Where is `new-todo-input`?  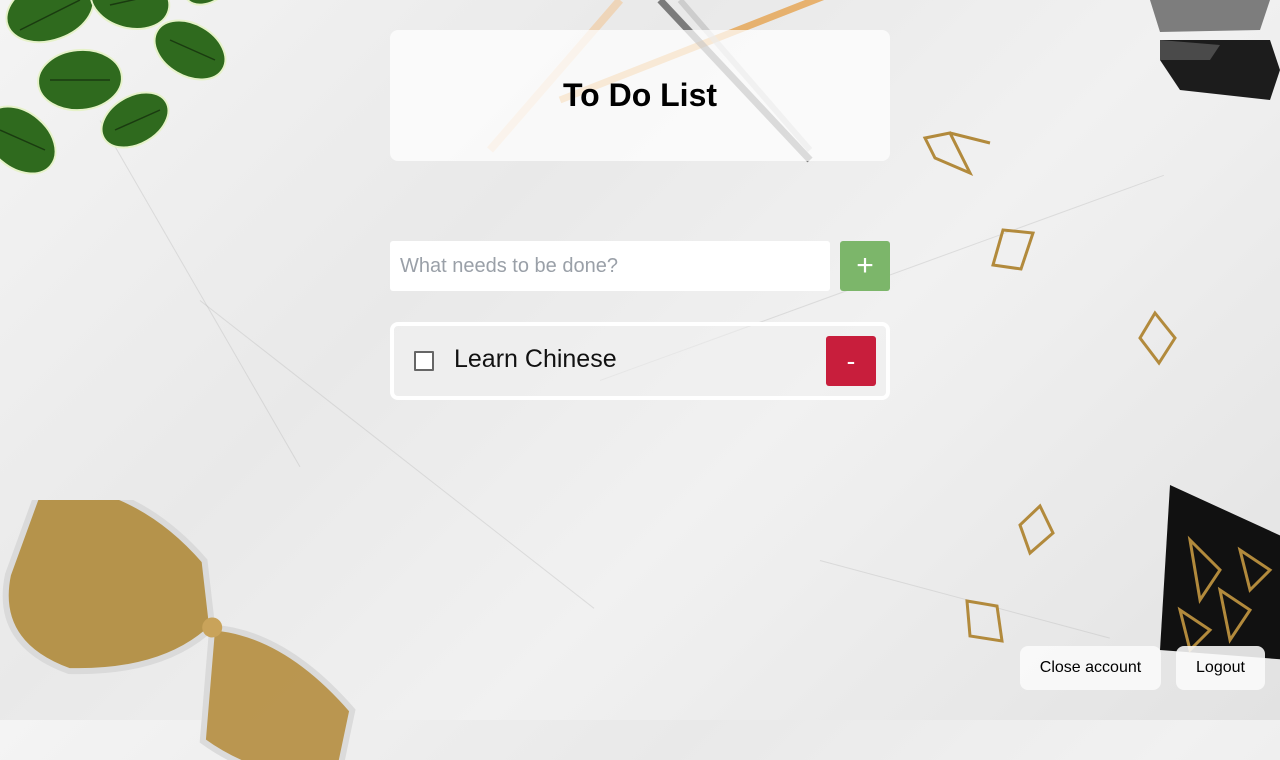
new-todo-input is located at coordinates (610, 266).